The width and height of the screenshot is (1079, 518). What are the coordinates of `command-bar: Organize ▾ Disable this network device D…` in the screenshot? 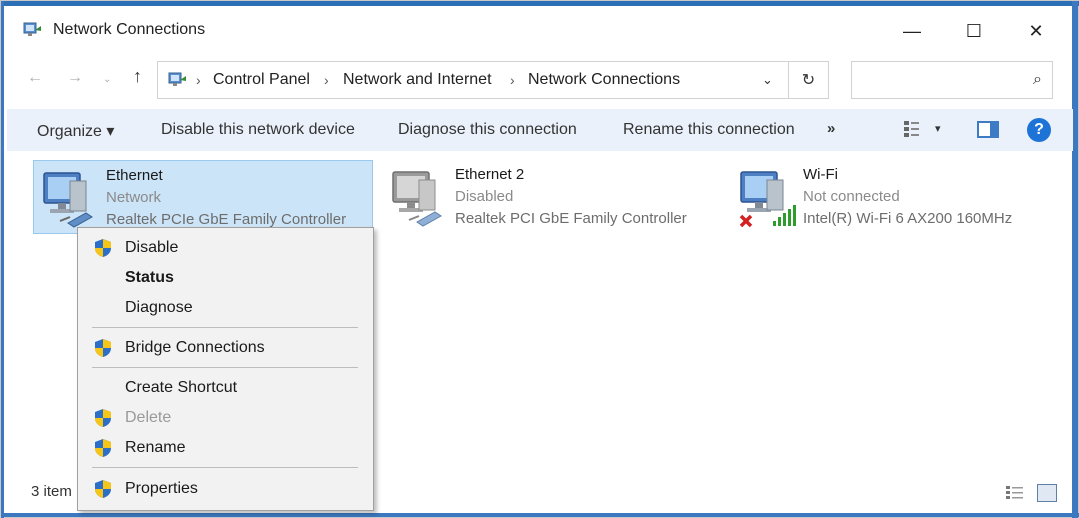 It's located at (540, 130).